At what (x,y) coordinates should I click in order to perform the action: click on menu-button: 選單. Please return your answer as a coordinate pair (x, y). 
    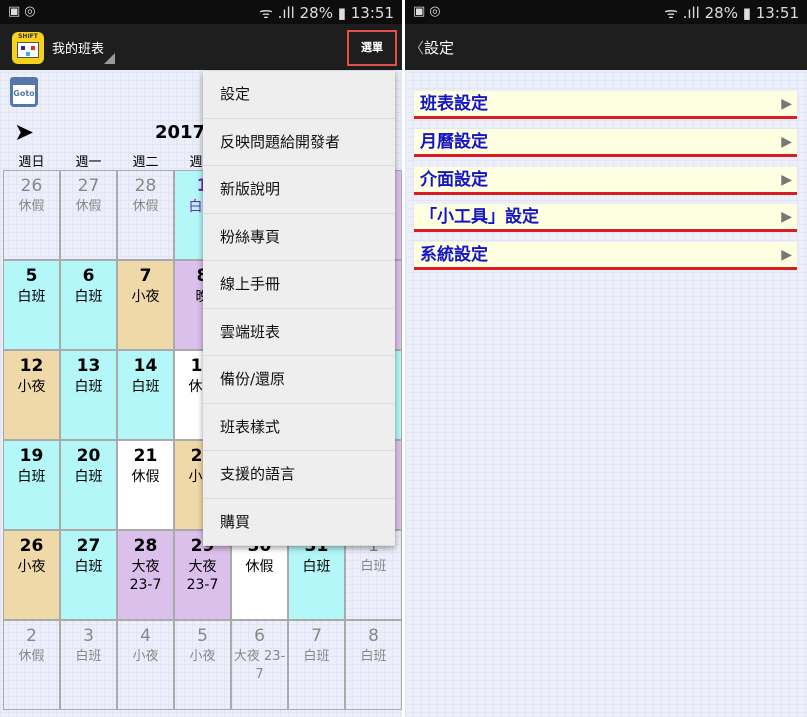
    Looking at the image, I should click on (372, 48).